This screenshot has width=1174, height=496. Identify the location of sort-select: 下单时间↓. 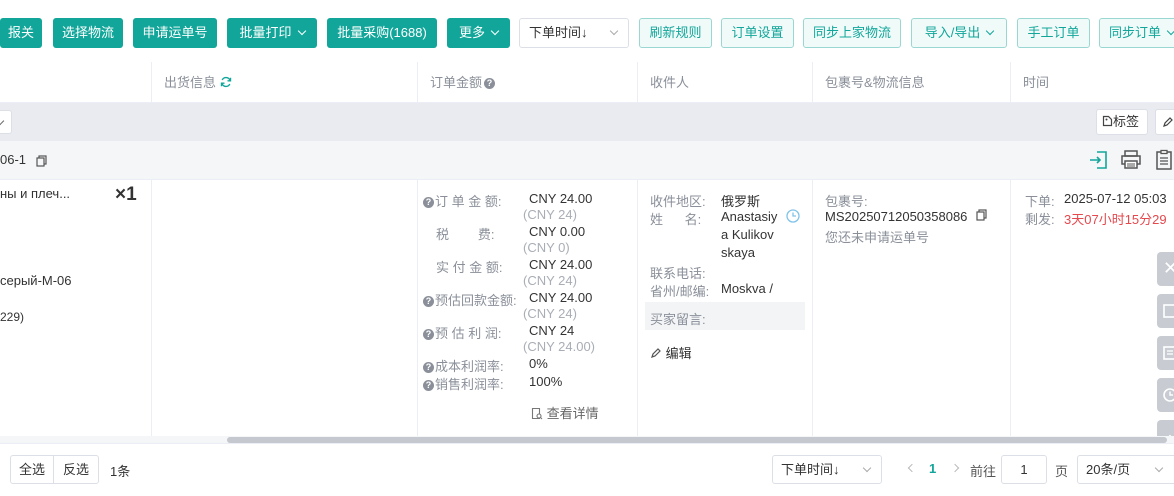
(574, 33).